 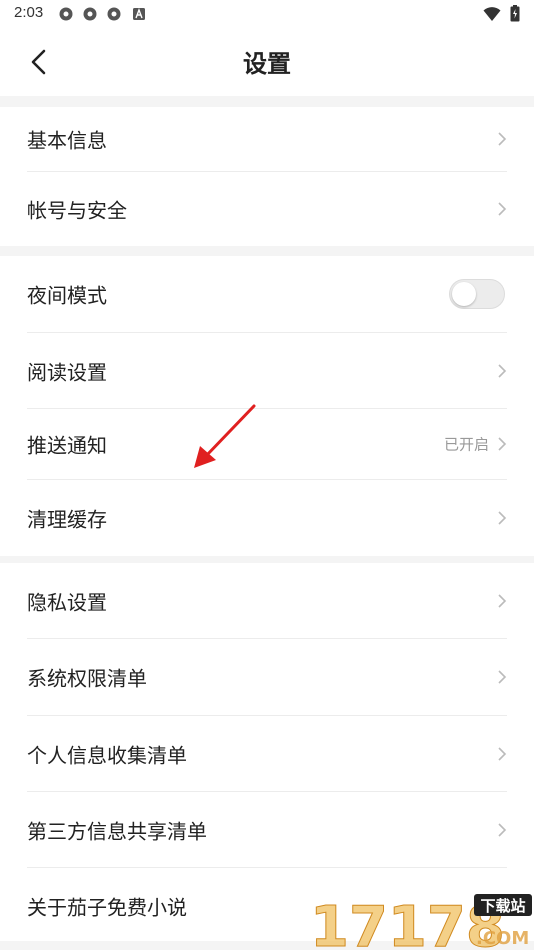 What do you see at coordinates (87, 678) in the screenshot?
I see `settings-item-label: 系统权限清单` at bounding box center [87, 678].